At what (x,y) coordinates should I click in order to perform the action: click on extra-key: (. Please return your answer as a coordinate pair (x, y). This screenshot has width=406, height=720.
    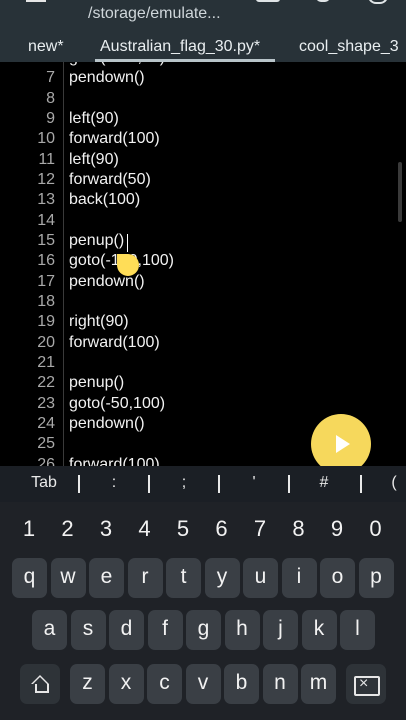
    Looking at the image, I should click on (394, 483).